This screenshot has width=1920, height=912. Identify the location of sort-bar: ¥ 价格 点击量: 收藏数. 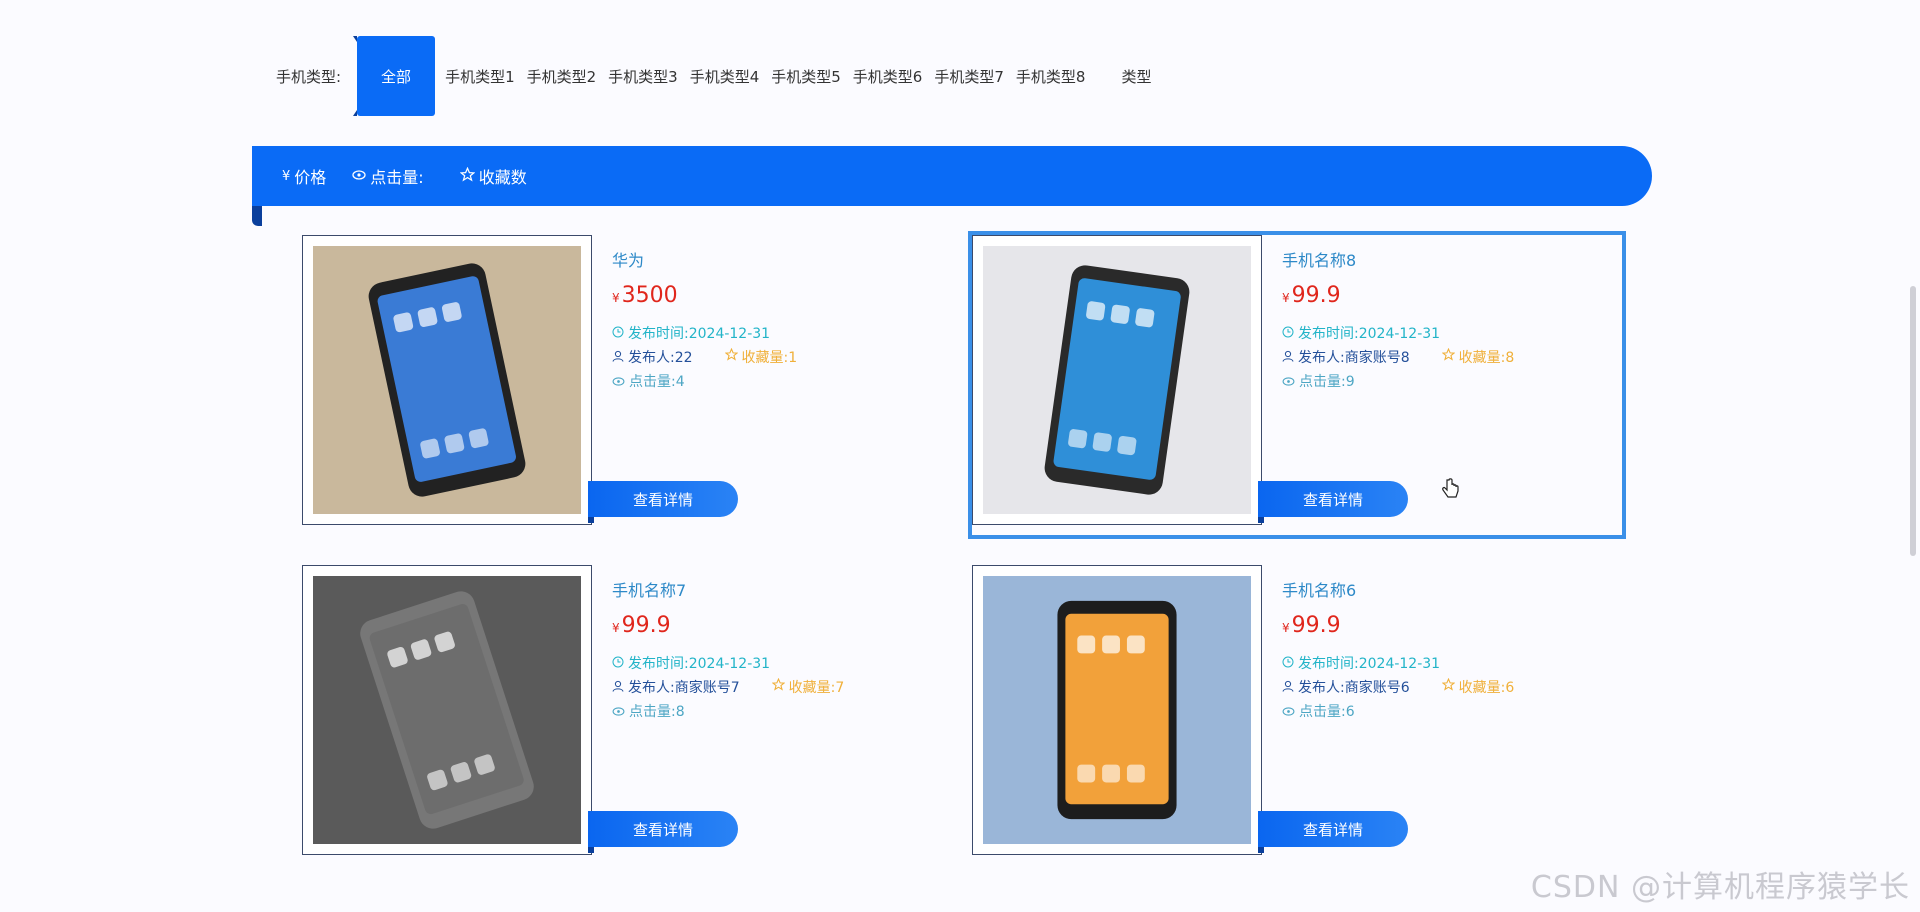
(952, 186).